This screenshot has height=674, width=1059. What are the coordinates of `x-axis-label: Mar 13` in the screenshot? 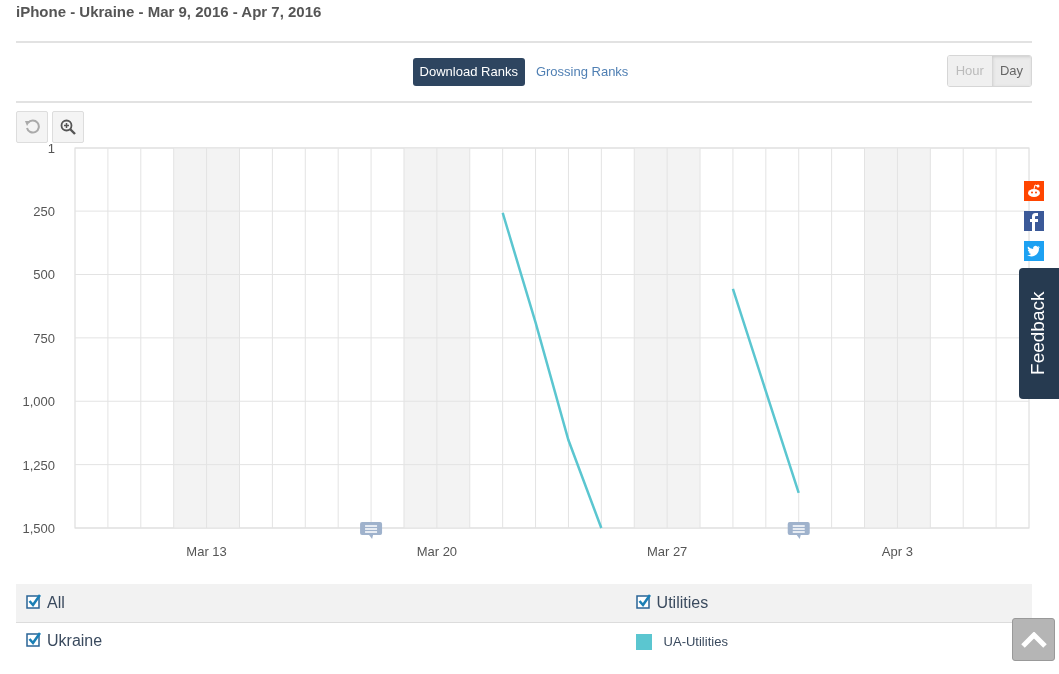 It's located at (206, 551).